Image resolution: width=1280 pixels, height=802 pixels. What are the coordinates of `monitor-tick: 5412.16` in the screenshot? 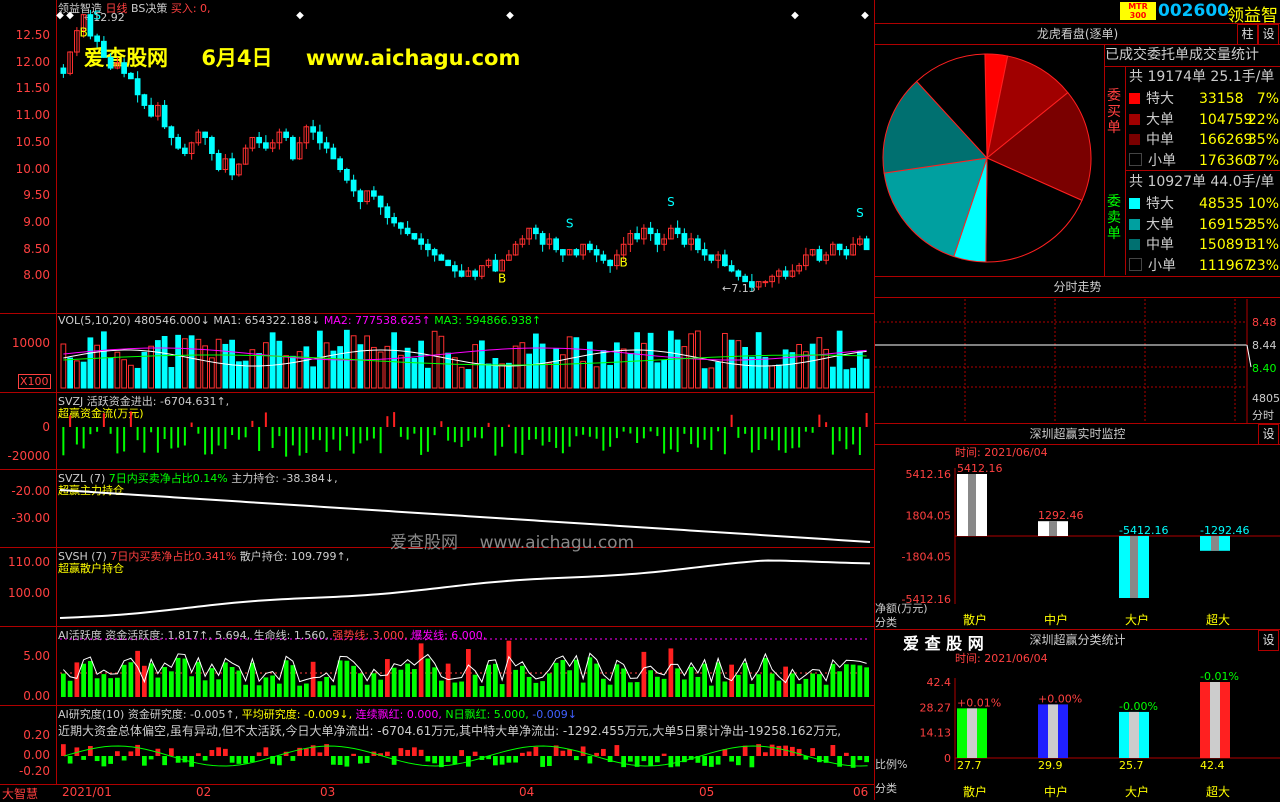 It's located at (929, 474).